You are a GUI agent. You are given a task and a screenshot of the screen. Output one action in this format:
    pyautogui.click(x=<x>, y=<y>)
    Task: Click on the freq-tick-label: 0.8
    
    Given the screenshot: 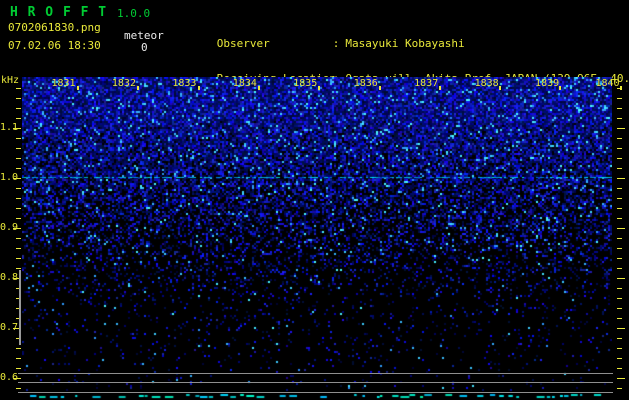 What is the action you would take?
    pyautogui.click(x=9, y=277)
    